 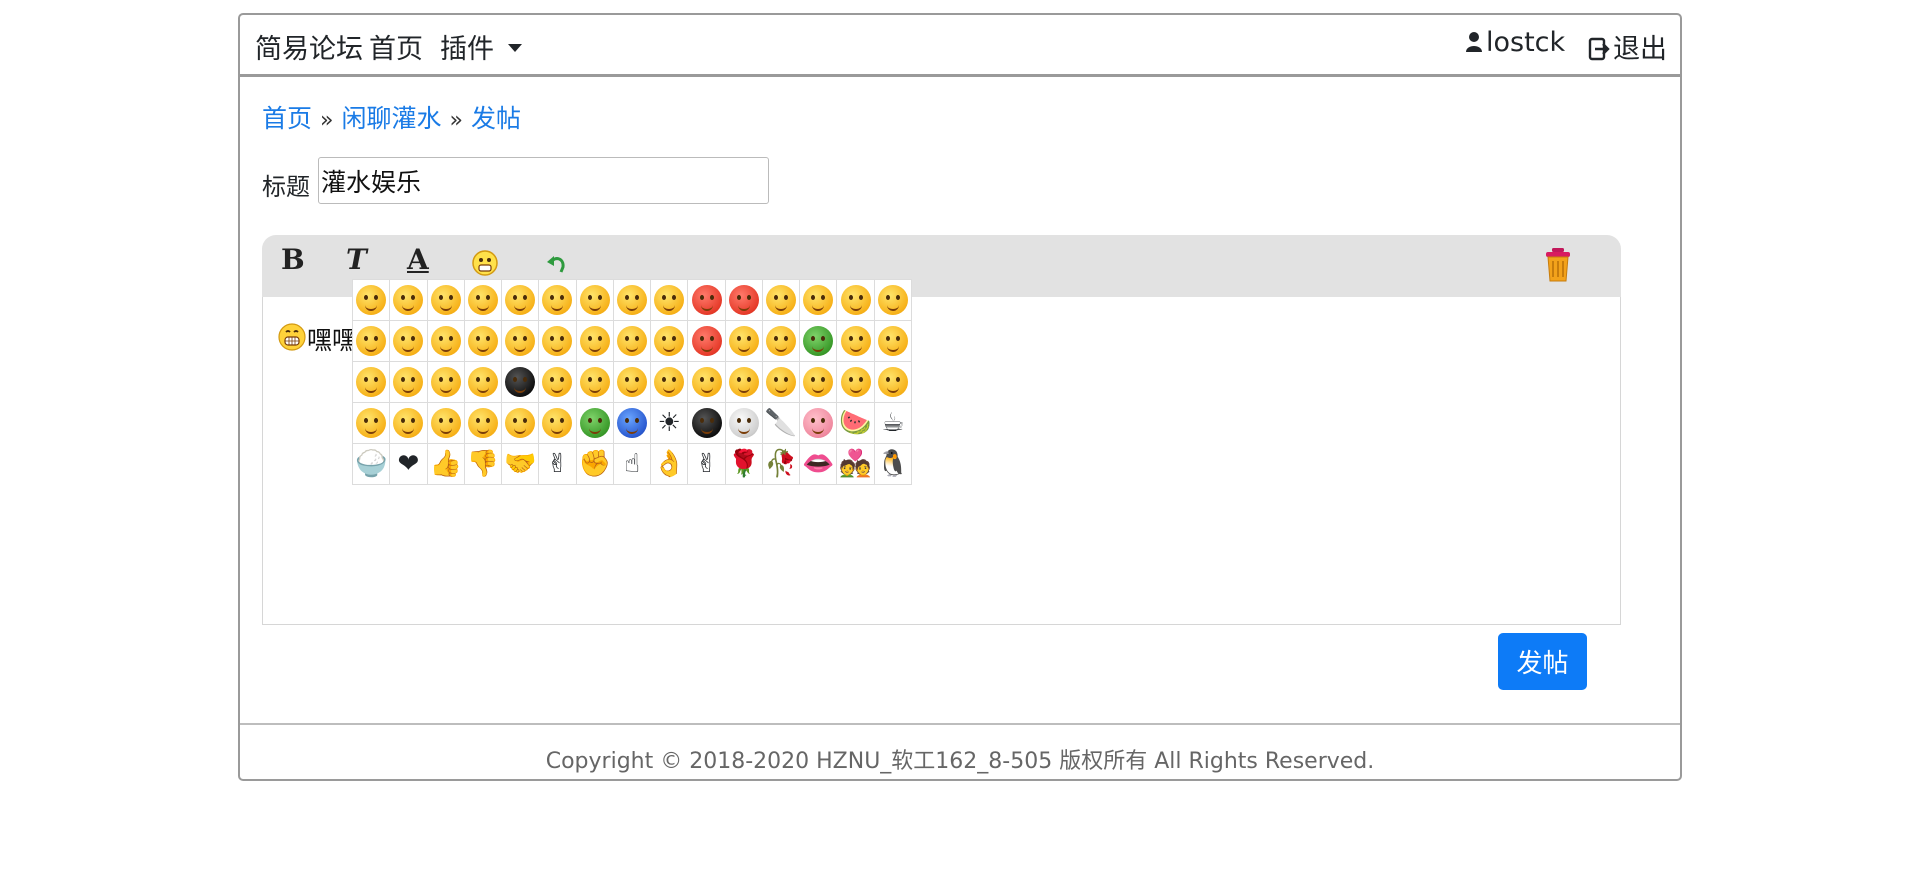 I want to click on italic-button: T, so click(x=356, y=259).